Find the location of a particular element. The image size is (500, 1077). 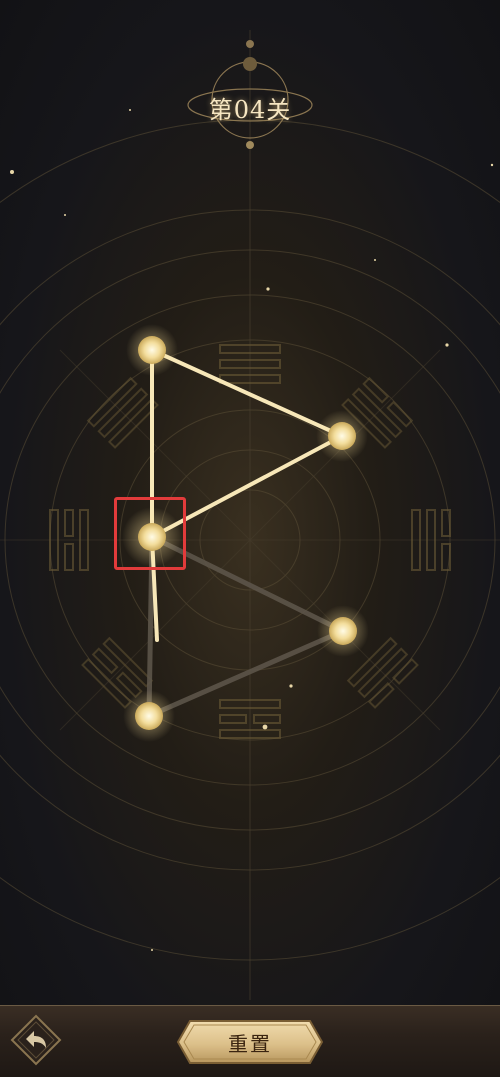

node-top is located at coordinates (152, 350).